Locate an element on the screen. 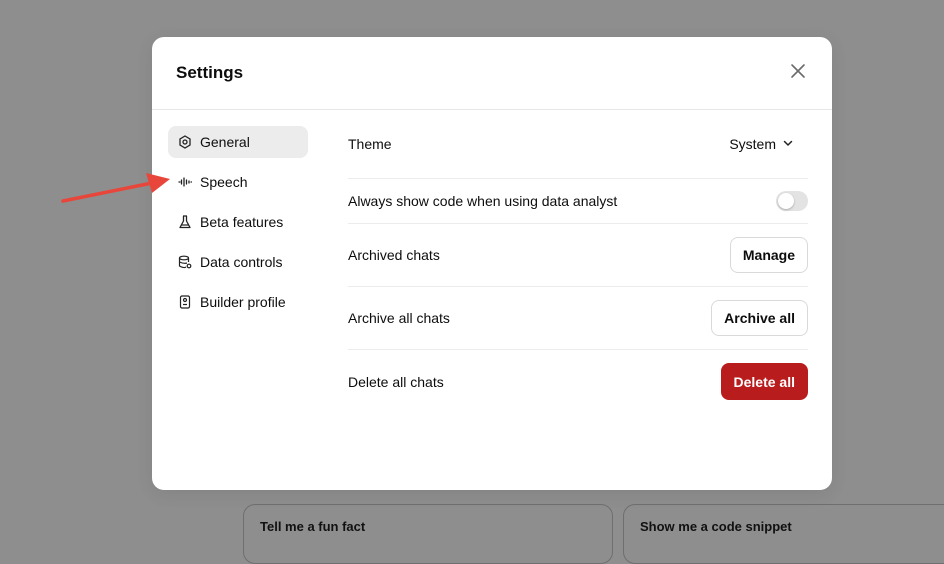 The image size is (944, 564). suggestion-card-label: Tell me a fun fact is located at coordinates (313, 526).